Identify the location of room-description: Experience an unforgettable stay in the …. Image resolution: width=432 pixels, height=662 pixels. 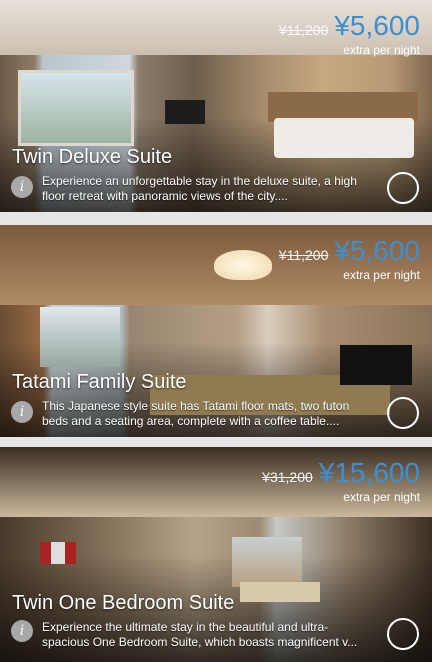
(199, 188).